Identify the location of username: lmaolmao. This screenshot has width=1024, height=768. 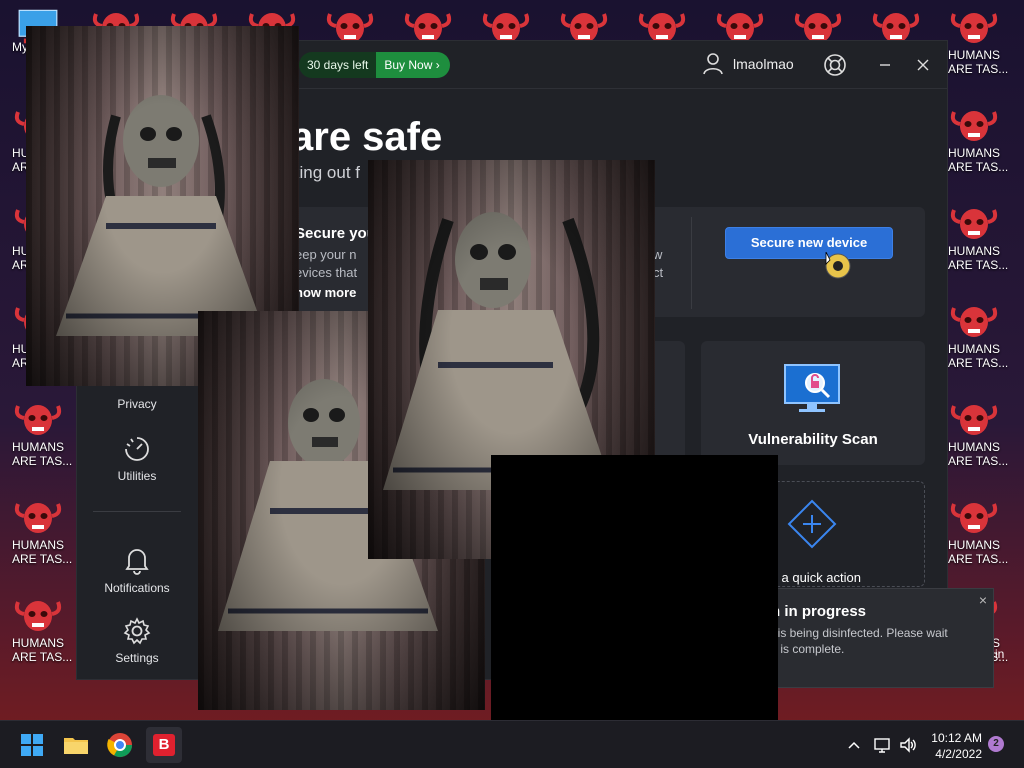
(763, 64).